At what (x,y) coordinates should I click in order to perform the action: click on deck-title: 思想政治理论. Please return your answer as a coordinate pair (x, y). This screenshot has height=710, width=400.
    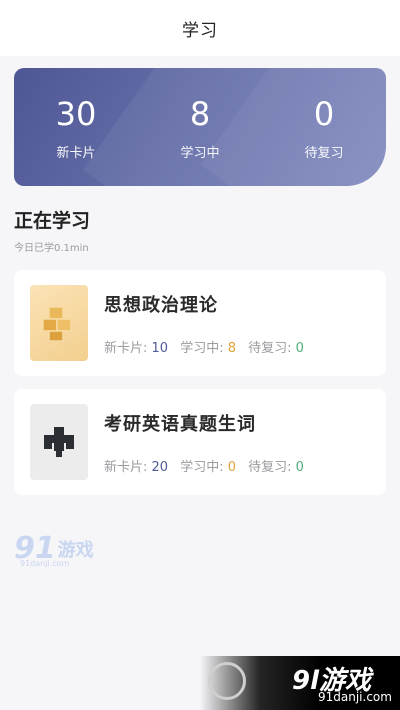
    Looking at the image, I should click on (161, 305).